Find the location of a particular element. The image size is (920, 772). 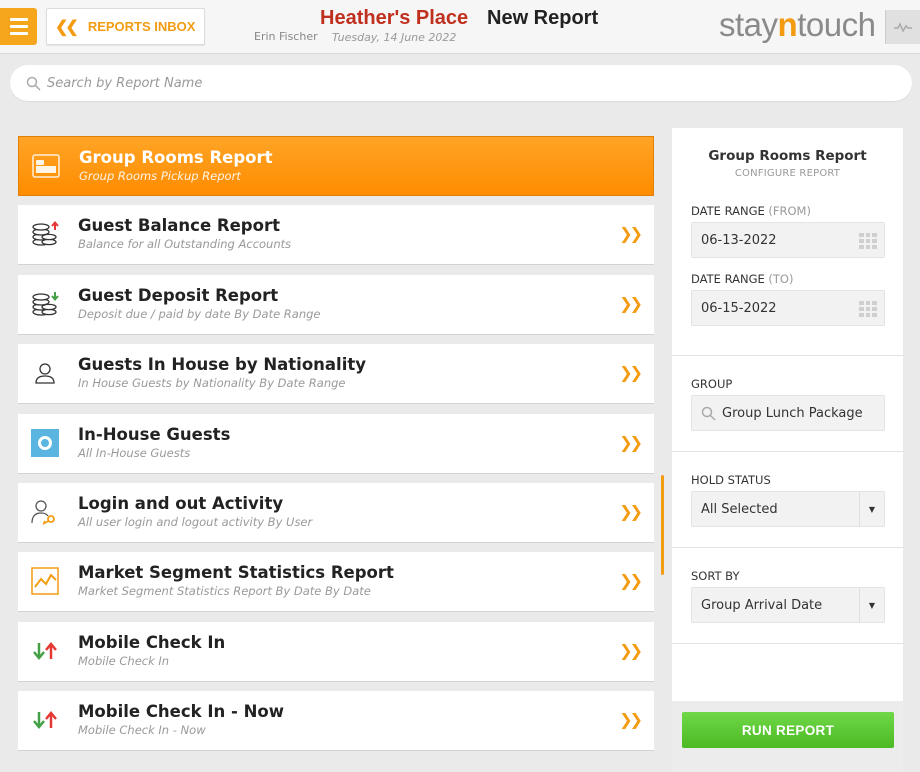

person-icon is located at coordinates (45, 373).